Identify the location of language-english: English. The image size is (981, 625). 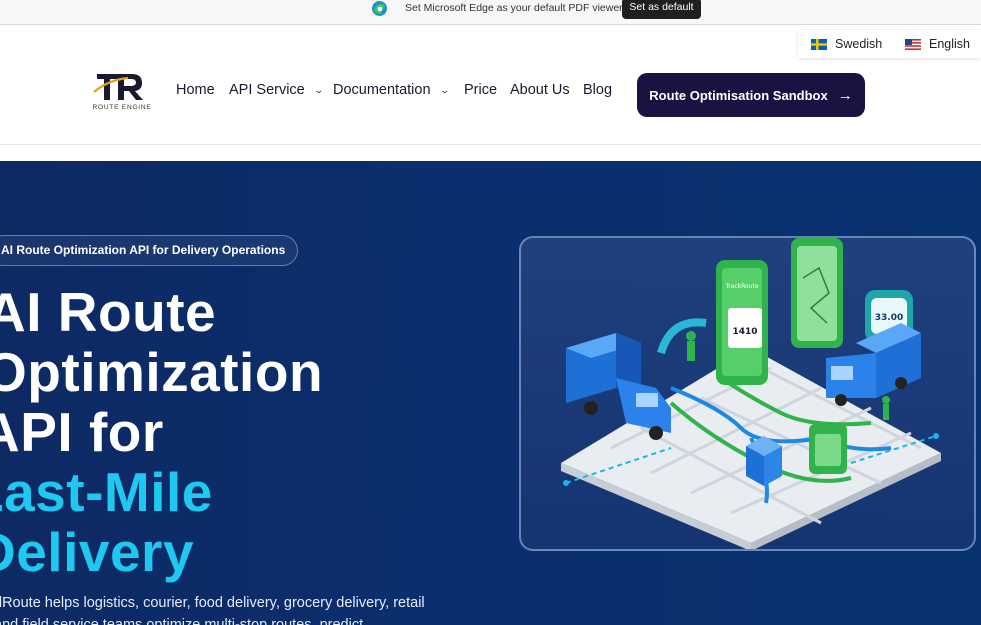
(937, 44).